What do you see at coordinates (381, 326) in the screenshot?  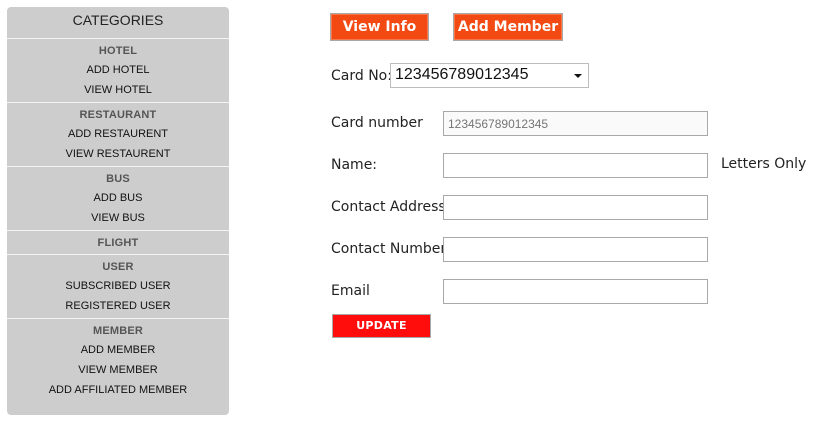 I see `update-button: UPDATE` at bounding box center [381, 326].